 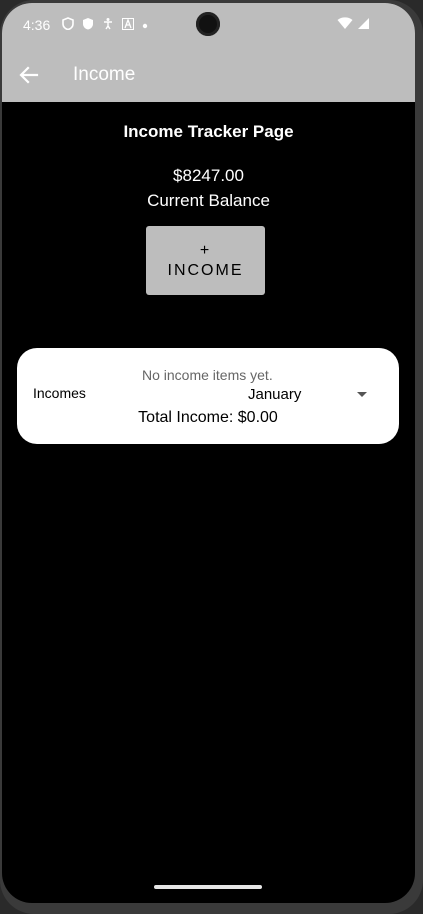 I want to click on app-a-icon, so click(x=128, y=25).